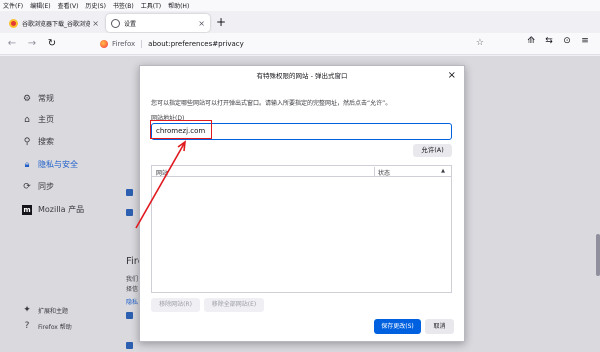 The image size is (600, 352). Describe the element at coordinates (27, 209) in the screenshot. I see `mozilla-icon: m` at that location.